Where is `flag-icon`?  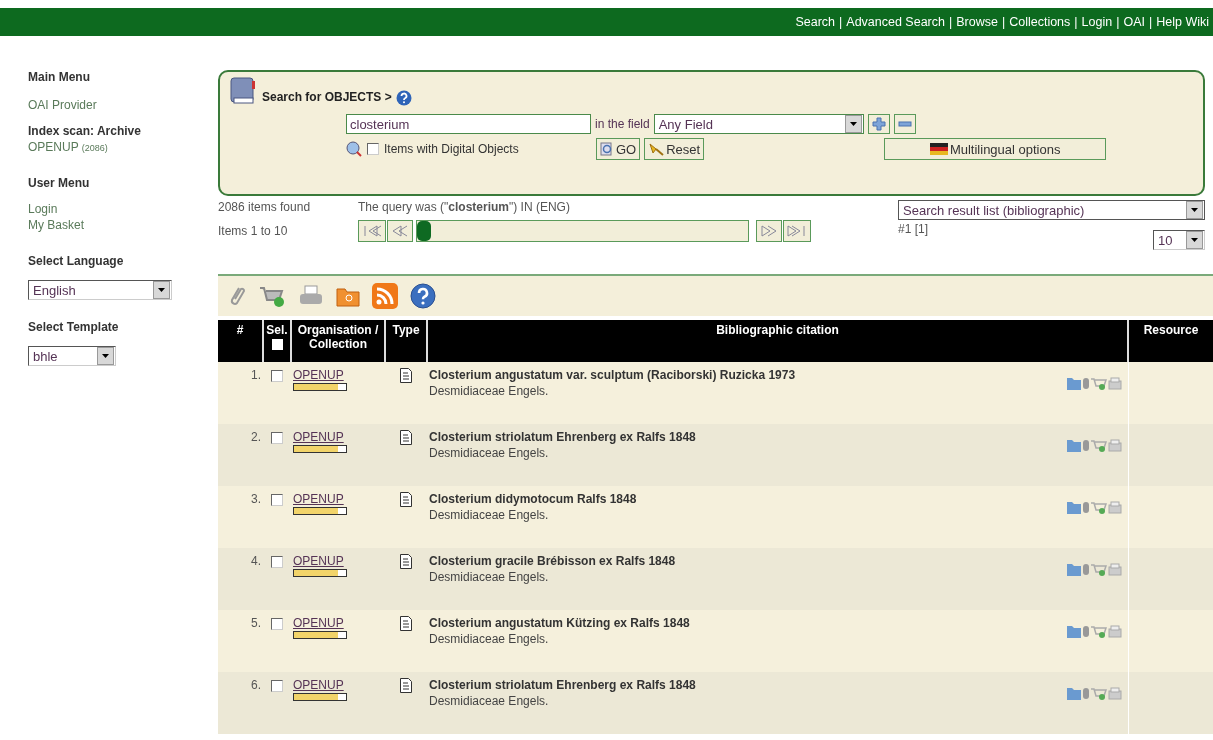 flag-icon is located at coordinates (938, 149).